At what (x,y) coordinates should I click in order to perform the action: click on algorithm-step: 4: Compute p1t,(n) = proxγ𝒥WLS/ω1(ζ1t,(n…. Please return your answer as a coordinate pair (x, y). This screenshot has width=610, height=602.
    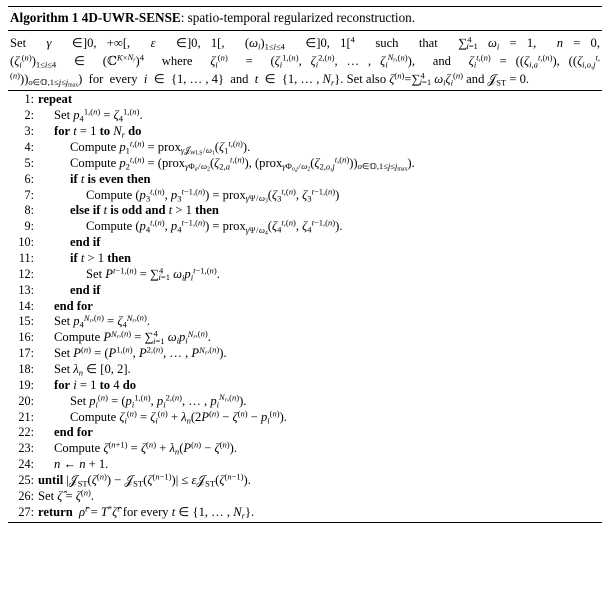
    Looking at the image, I should click on (305, 148).